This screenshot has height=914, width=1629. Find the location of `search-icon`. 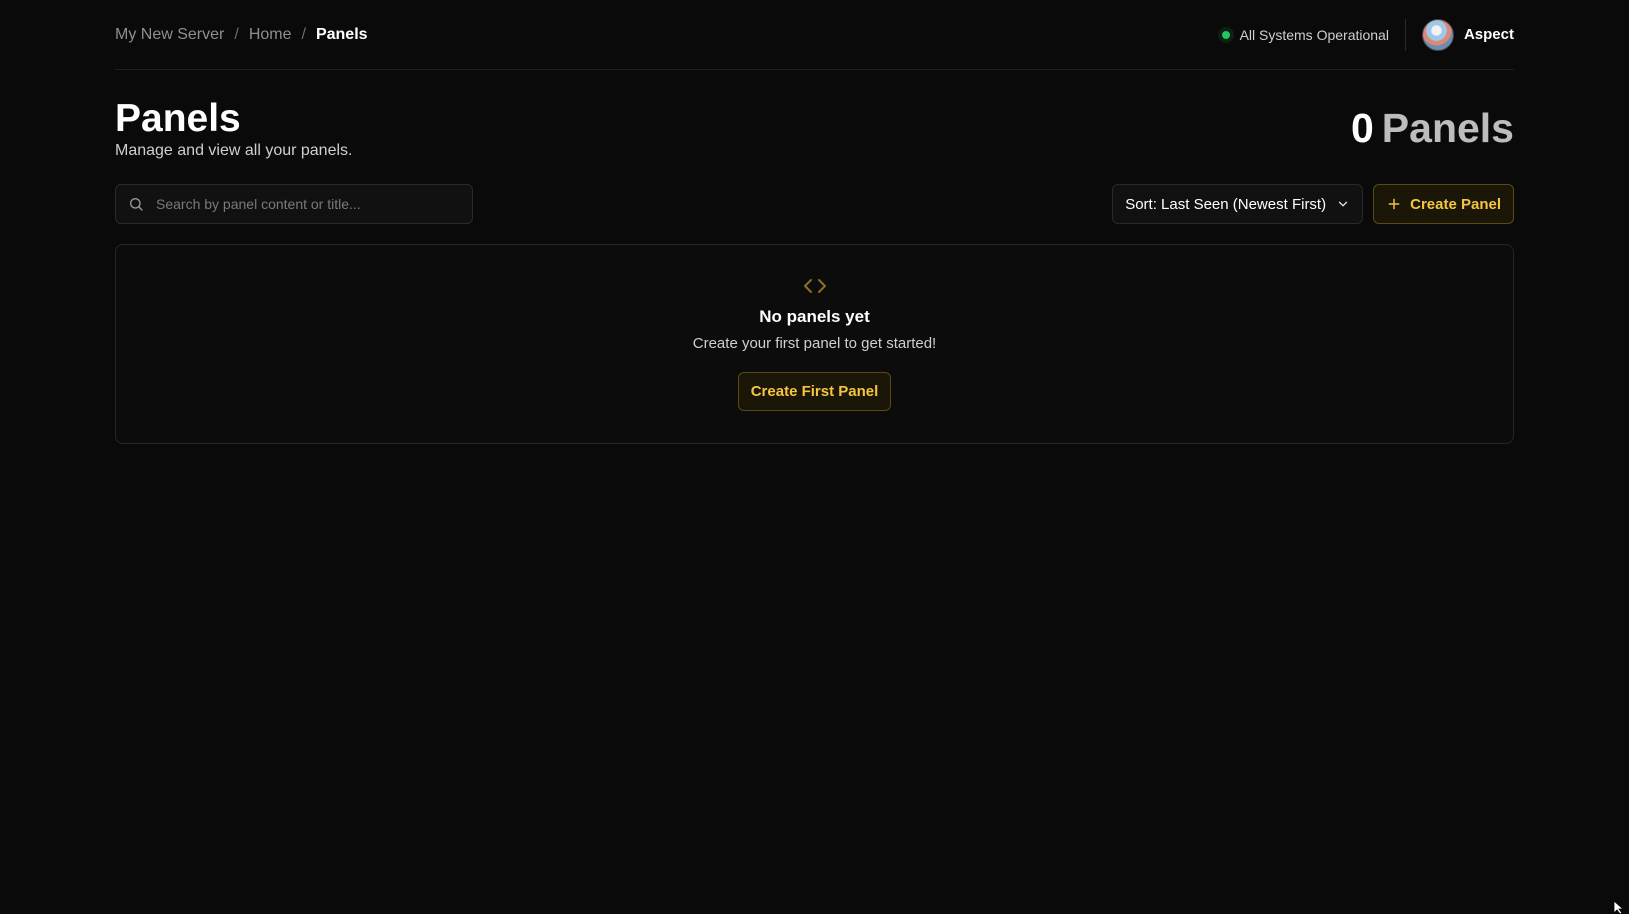

search-icon is located at coordinates (136, 204).